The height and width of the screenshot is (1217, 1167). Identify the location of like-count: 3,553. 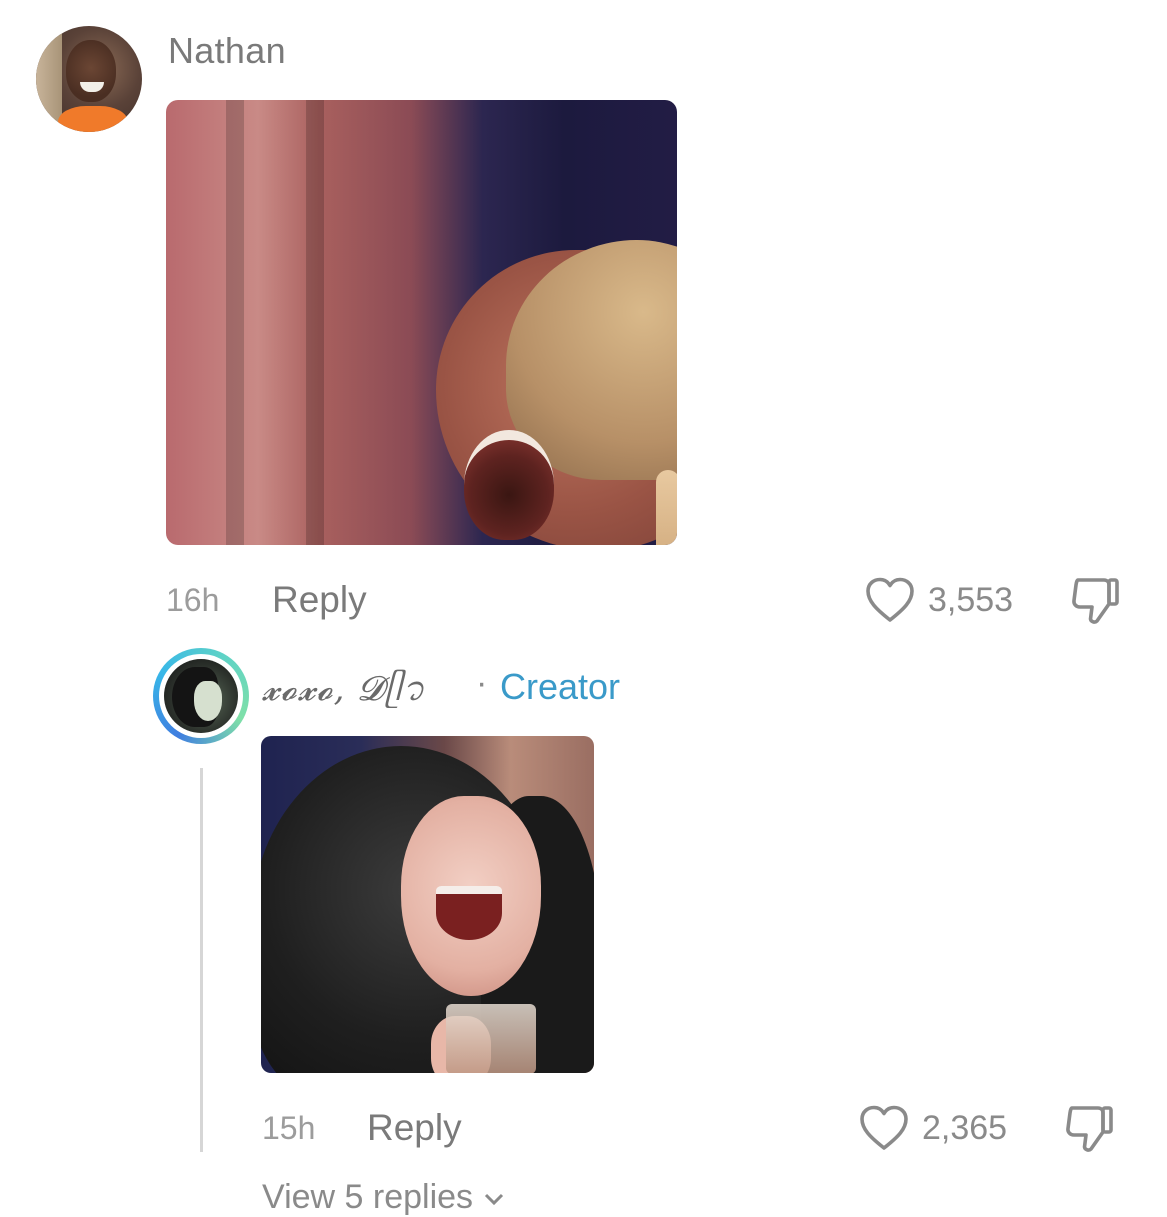
(971, 600).